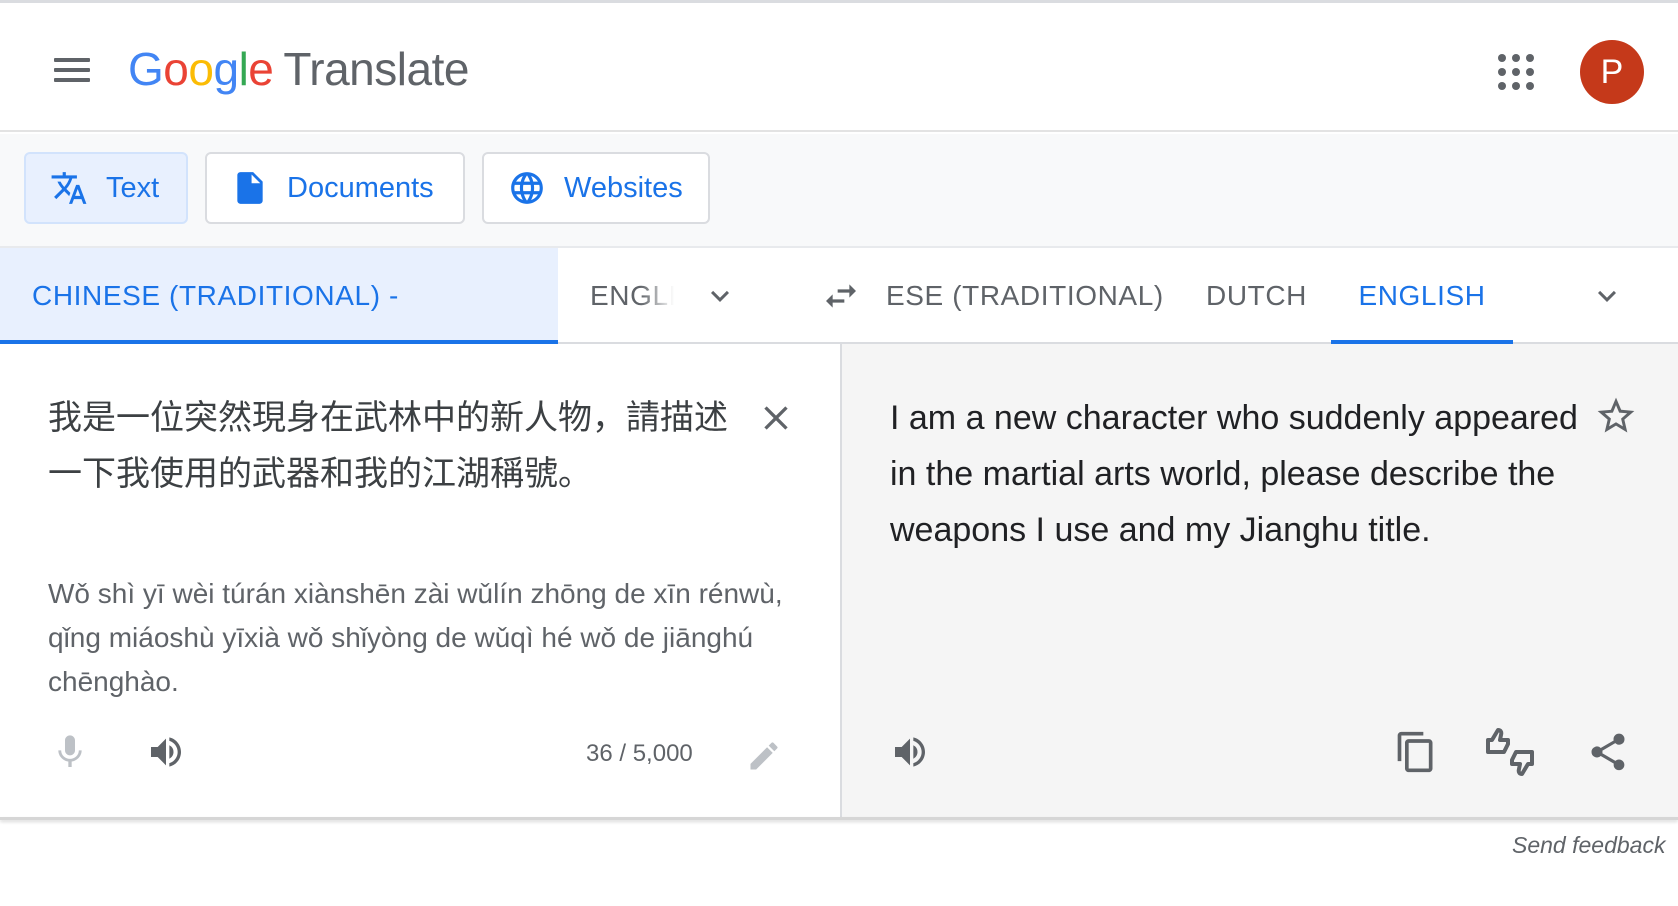 The image size is (1678, 906). I want to click on swap-languages-icon, so click(841, 296).